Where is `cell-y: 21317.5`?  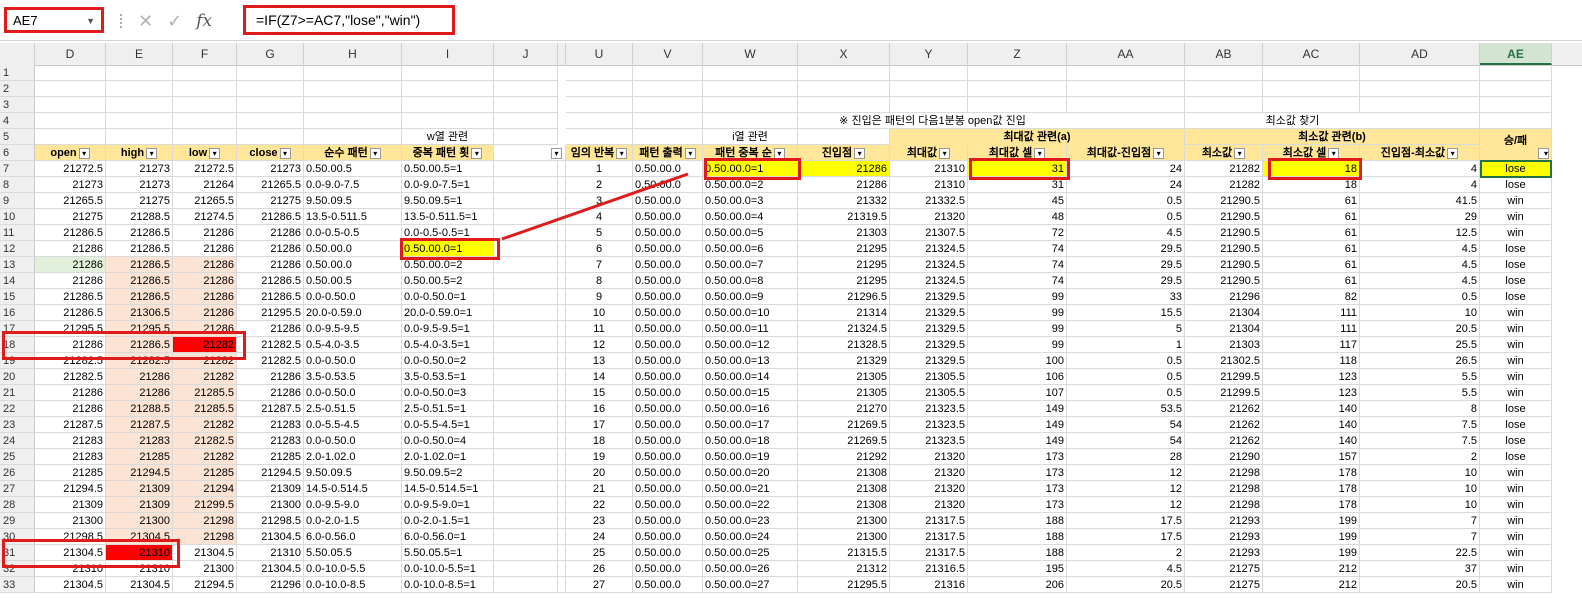
cell-y: 21317.5 is located at coordinates (929, 537).